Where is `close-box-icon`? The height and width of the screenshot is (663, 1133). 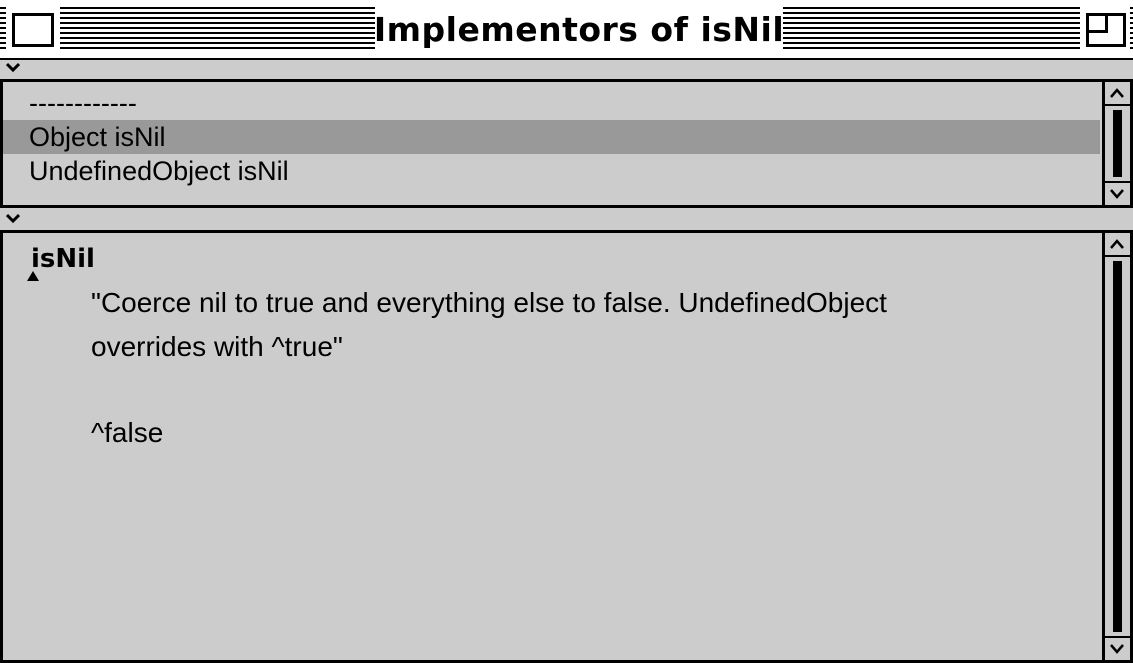
close-box-icon is located at coordinates (33, 30).